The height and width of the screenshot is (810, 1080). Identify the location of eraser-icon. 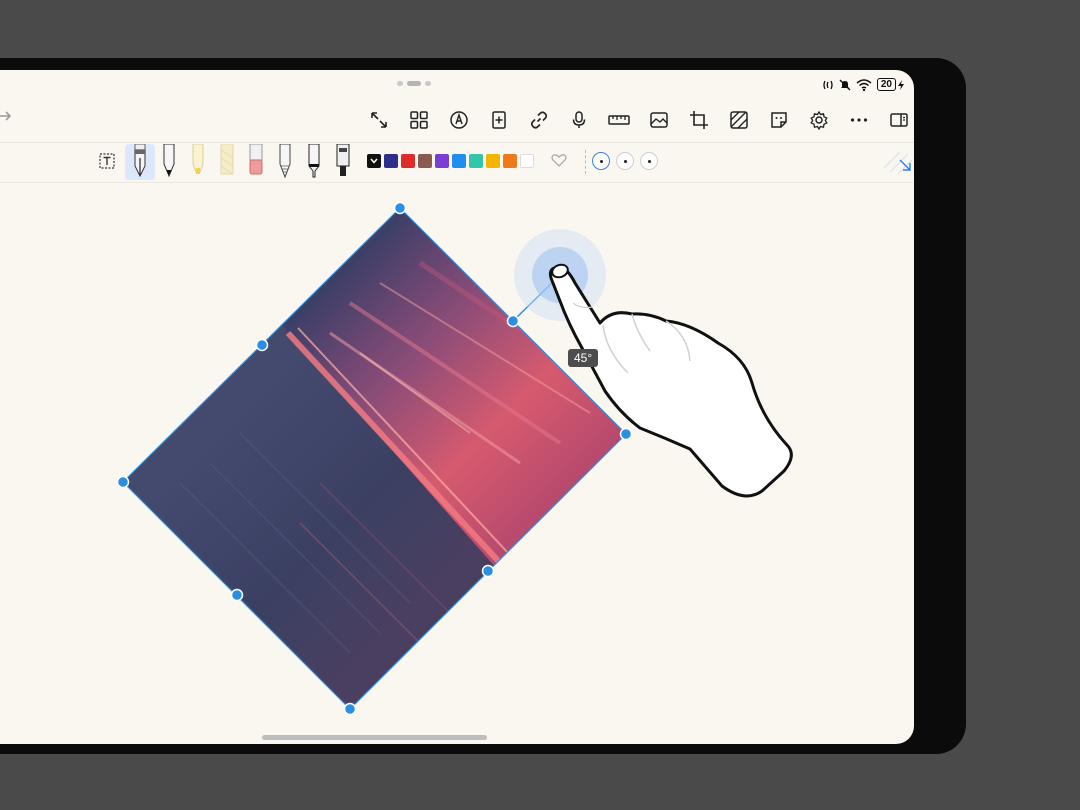
(256, 159).